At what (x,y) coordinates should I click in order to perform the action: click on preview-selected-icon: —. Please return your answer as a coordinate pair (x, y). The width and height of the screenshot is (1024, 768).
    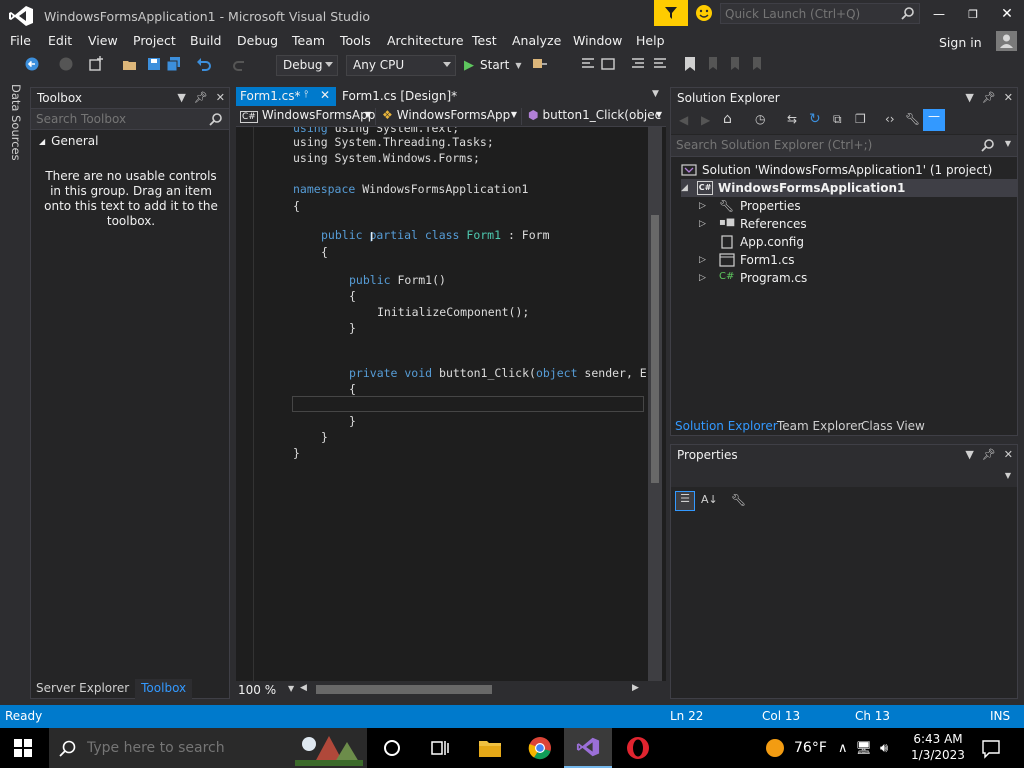
    Looking at the image, I should click on (934, 120).